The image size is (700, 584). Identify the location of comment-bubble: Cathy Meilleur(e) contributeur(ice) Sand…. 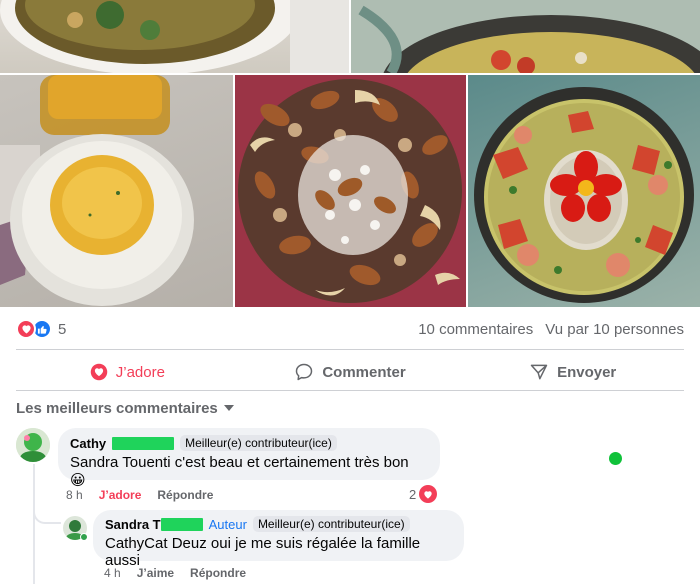
(249, 458).